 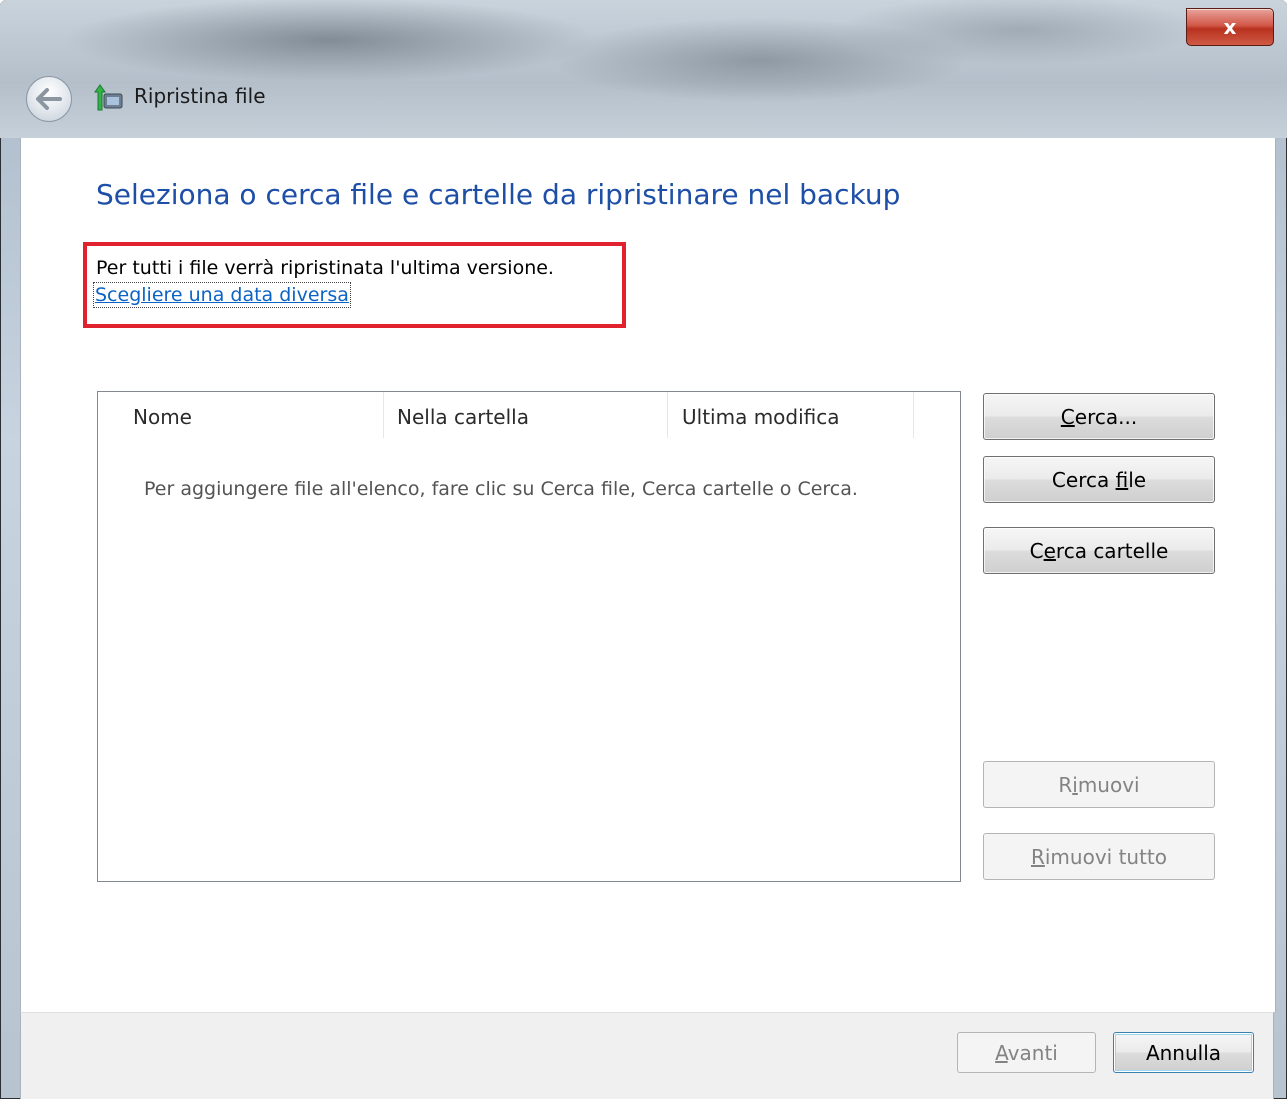 I want to click on remove-button-label: Rimuovi, so click(x=1099, y=784).